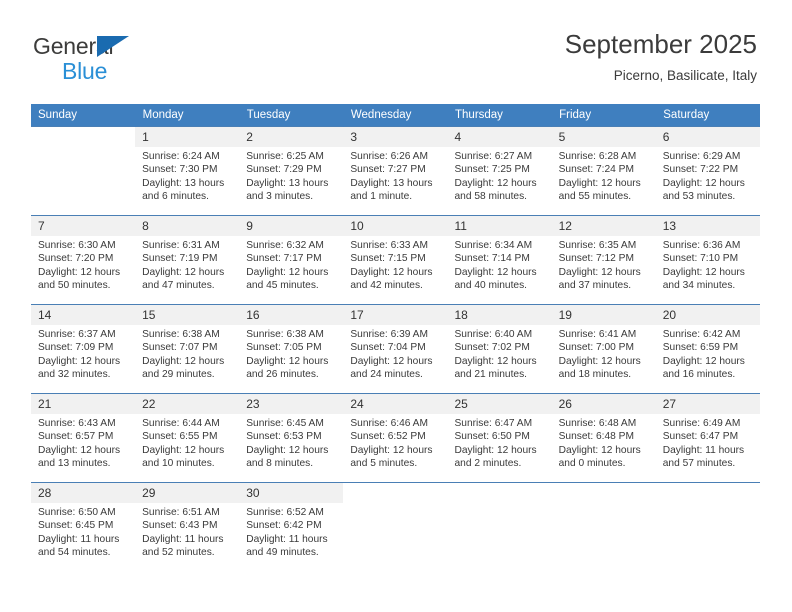  Describe the element at coordinates (180, 259) in the screenshot. I see `sunset-text: Sunset: 7:19 PM` at that location.